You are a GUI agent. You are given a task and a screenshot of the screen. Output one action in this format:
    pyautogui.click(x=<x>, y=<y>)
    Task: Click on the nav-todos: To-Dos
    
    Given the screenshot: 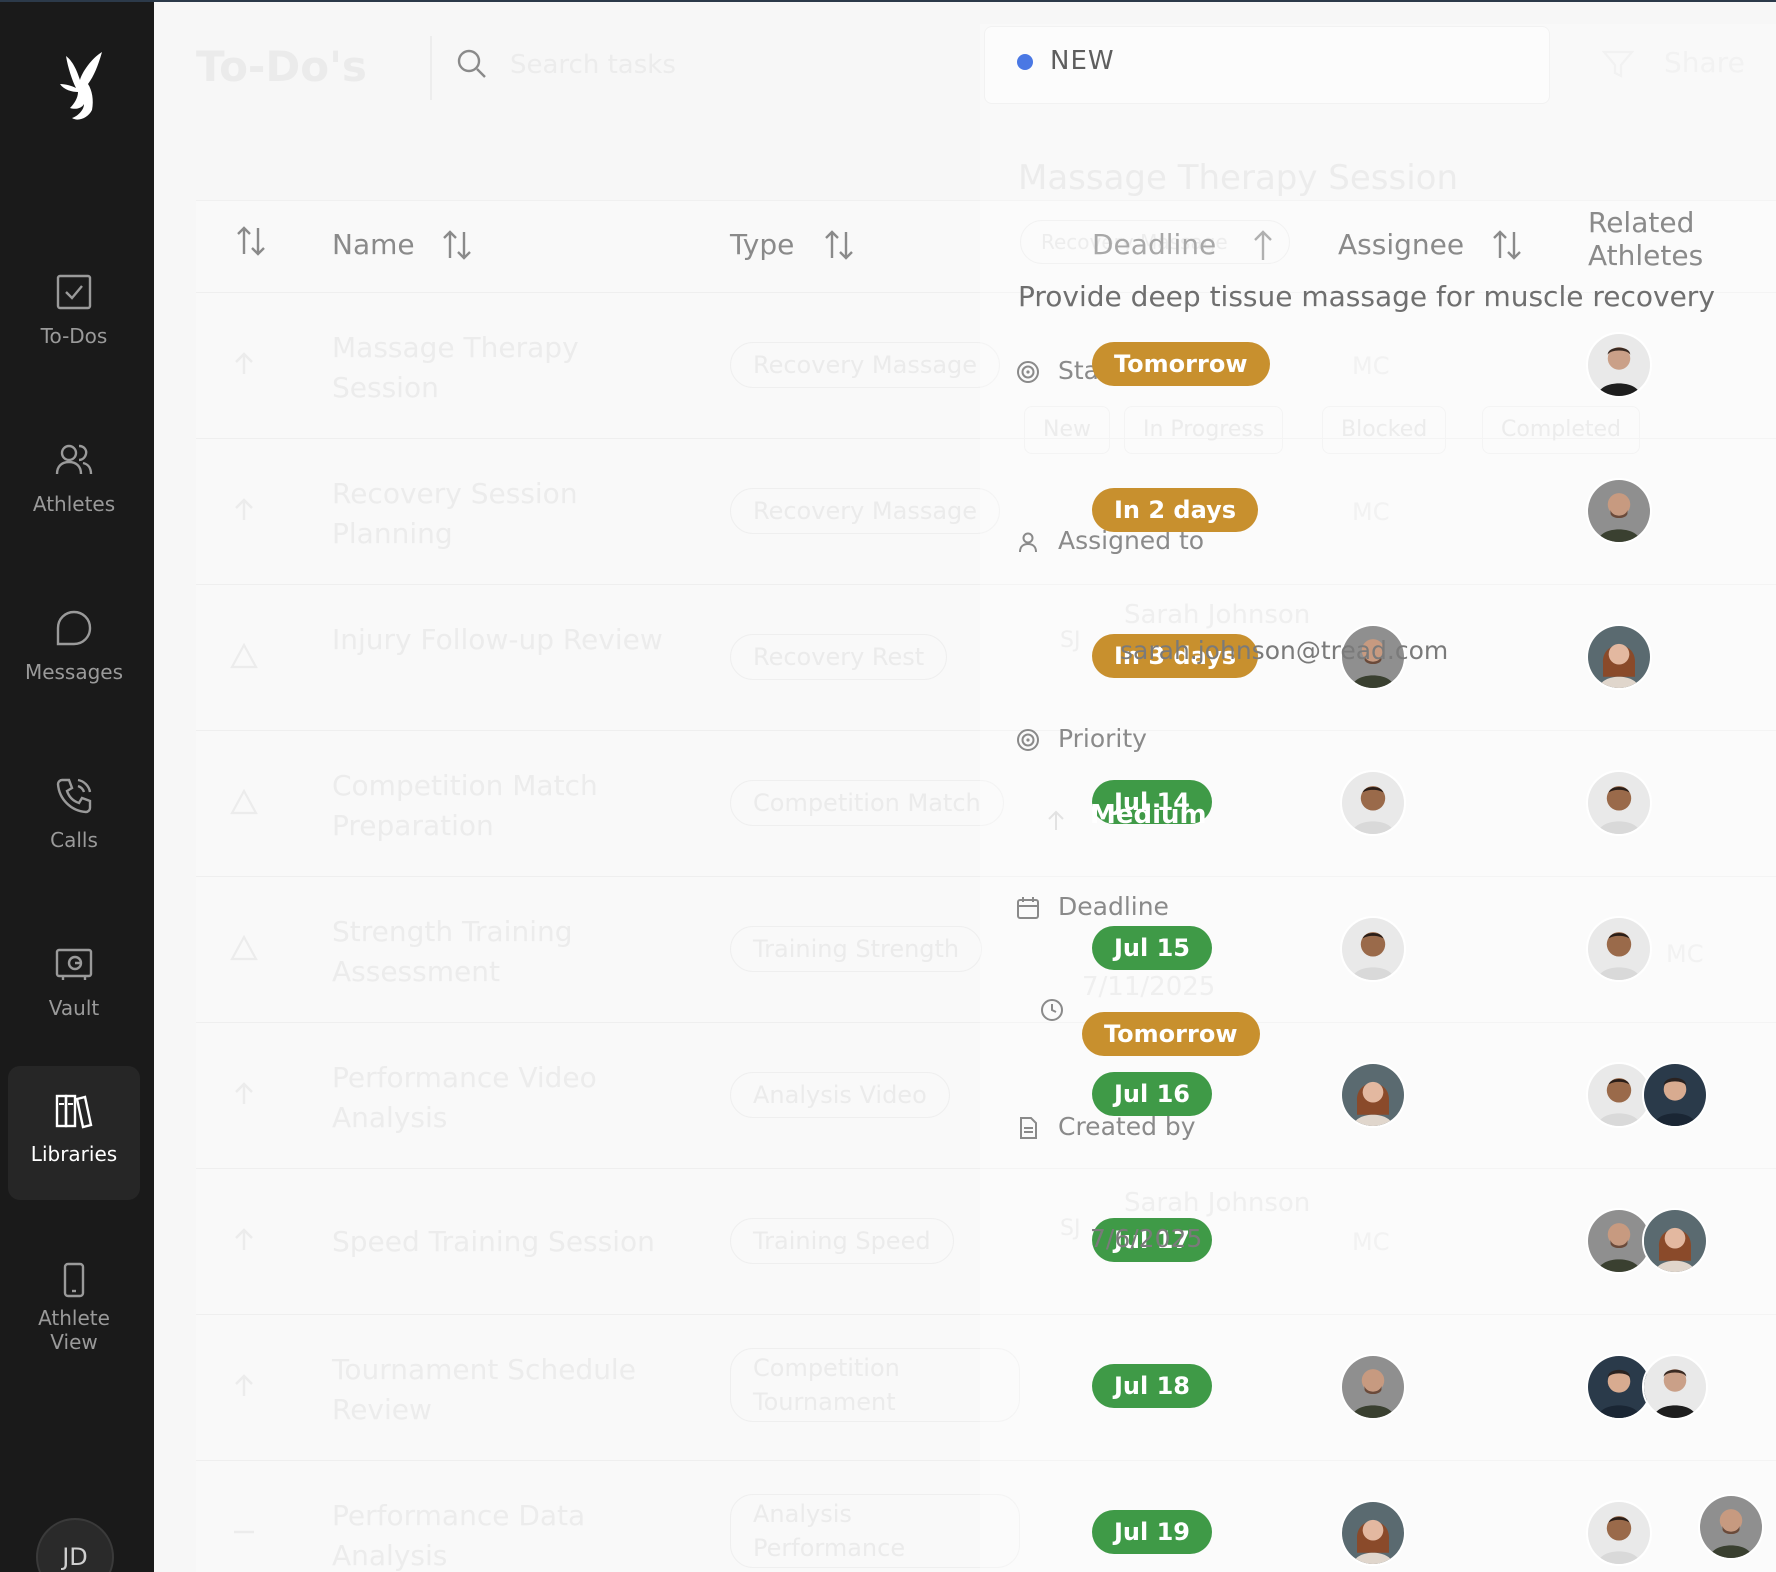 What is the action you would take?
    pyautogui.click(x=74, y=314)
    